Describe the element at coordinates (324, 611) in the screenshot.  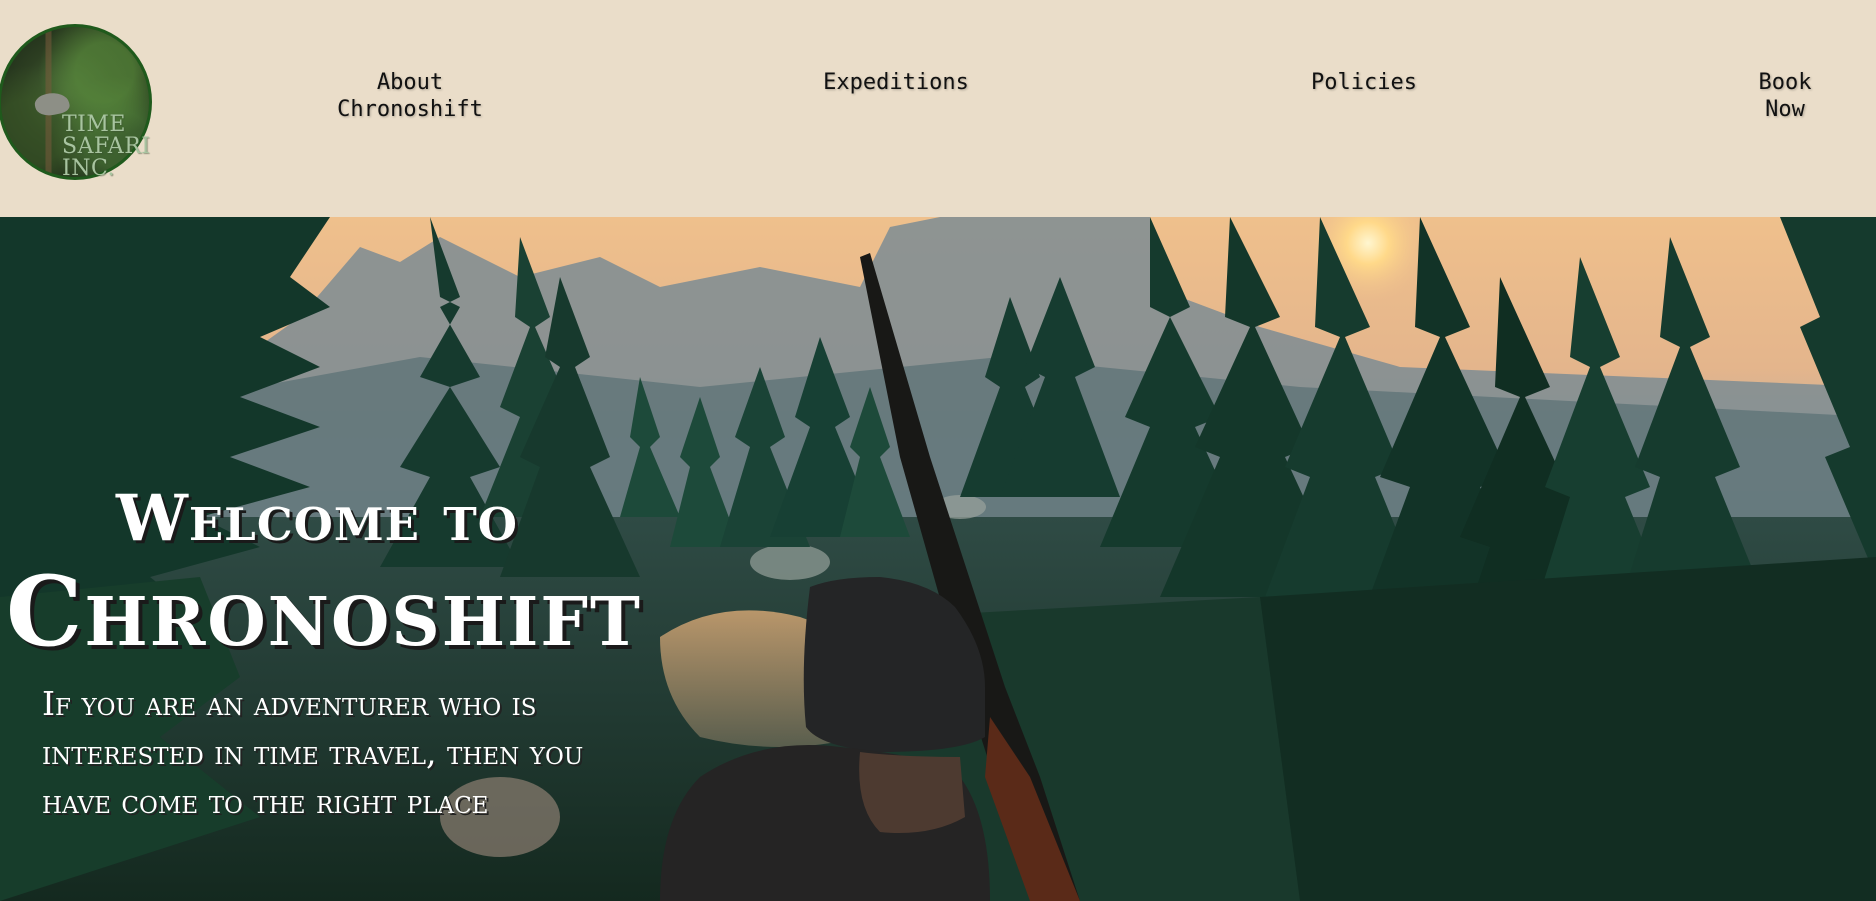
I see `hero-title-chronoshift: Chronoshift` at that location.